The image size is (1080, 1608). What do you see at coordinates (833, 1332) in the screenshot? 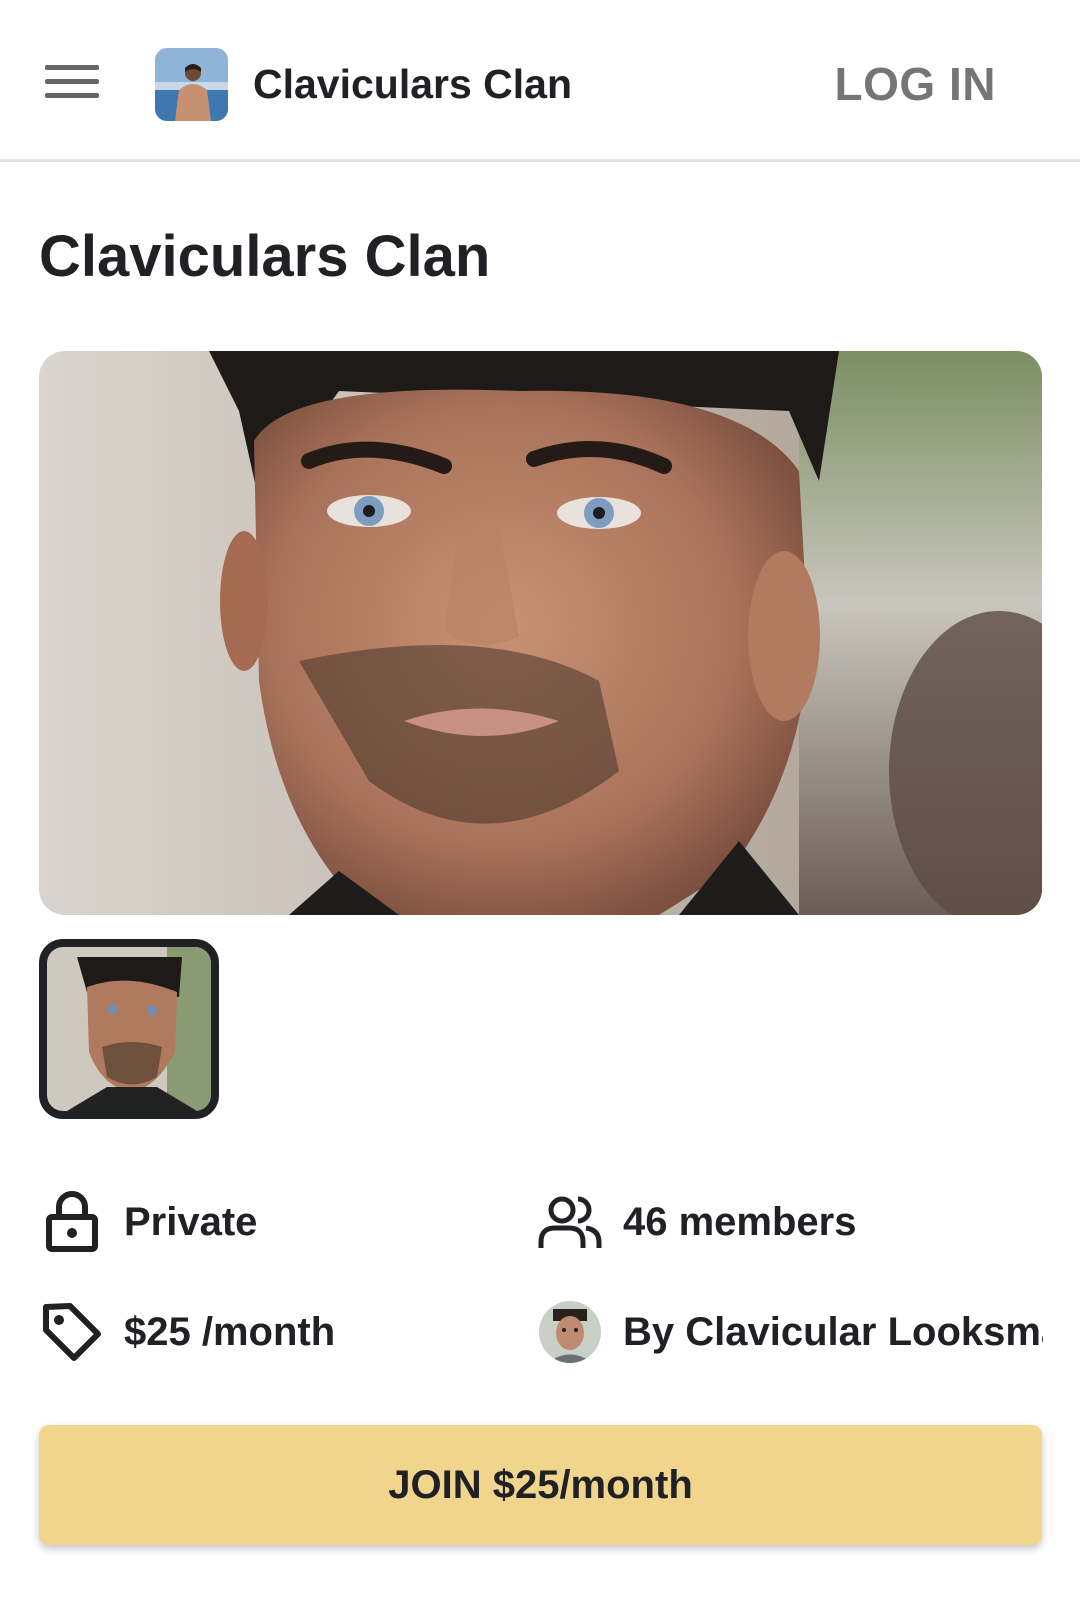
I see `creator-name: By Clavicular Looksmaxxing` at bounding box center [833, 1332].